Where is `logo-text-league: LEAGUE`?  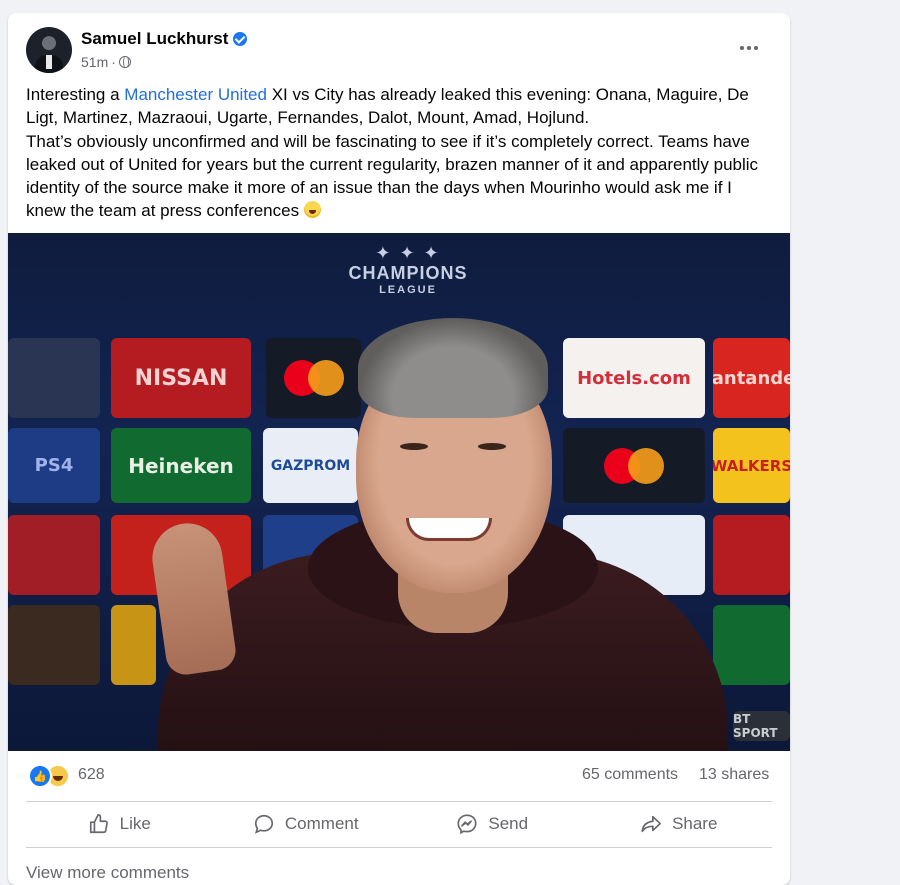 logo-text-league: LEAGUE is located at coordinates (408, 290).